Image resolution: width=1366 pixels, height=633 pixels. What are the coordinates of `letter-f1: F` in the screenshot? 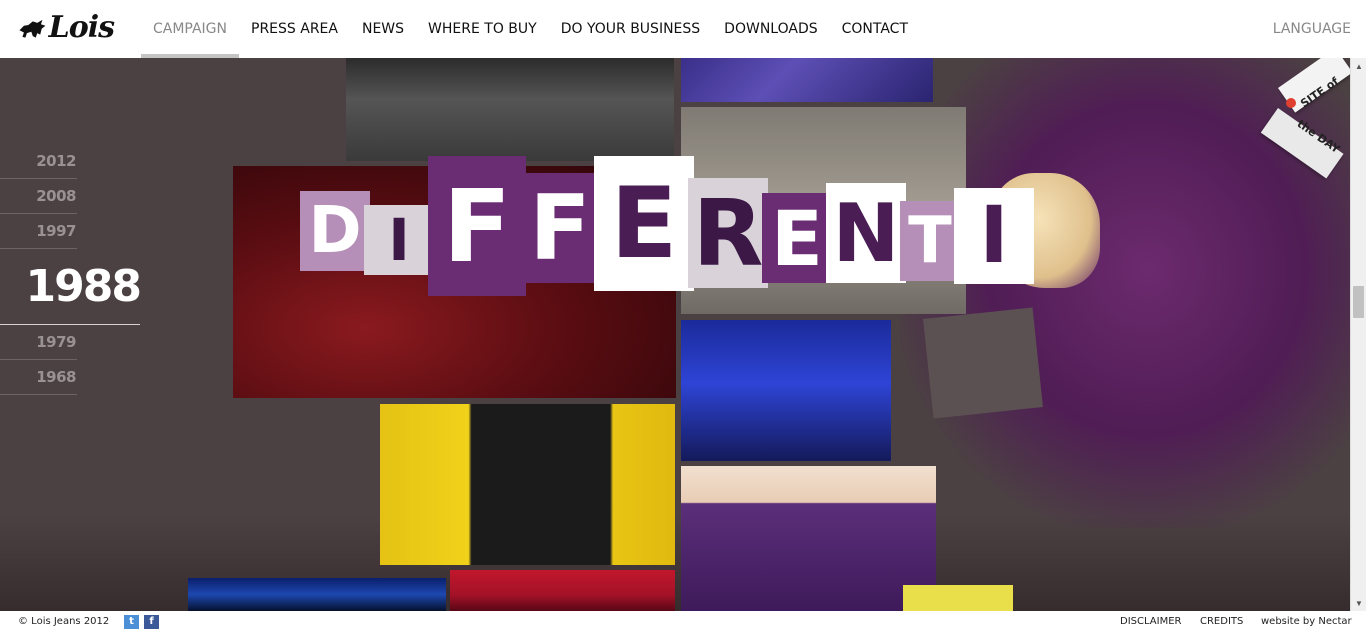 It's located at (477, 226).